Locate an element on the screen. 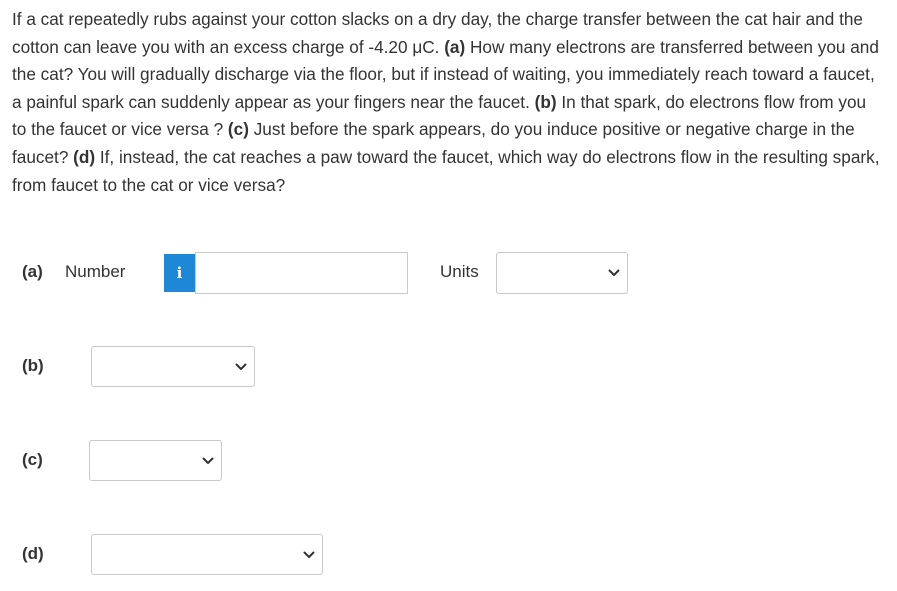  answer-b-label: (b) is located at coordinates (33, 365).